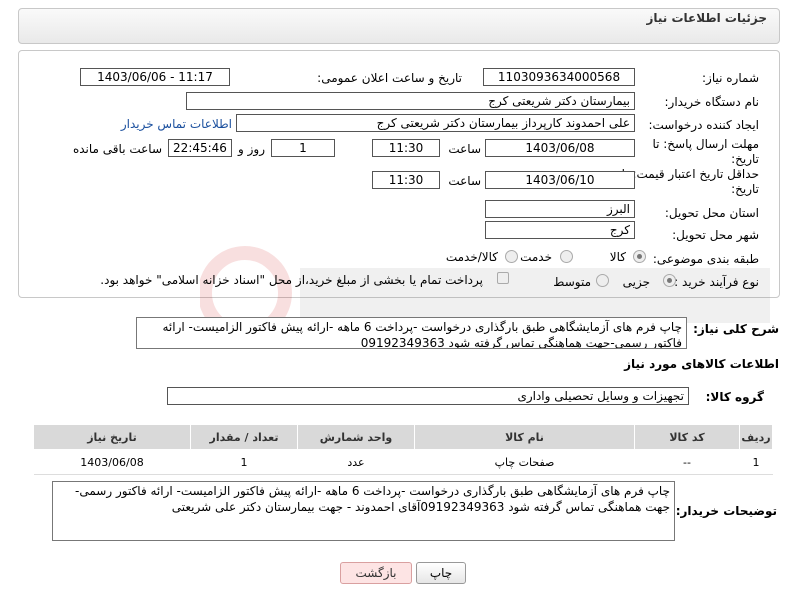  I want to click on cell-unit: عدد, so click(356, 462).